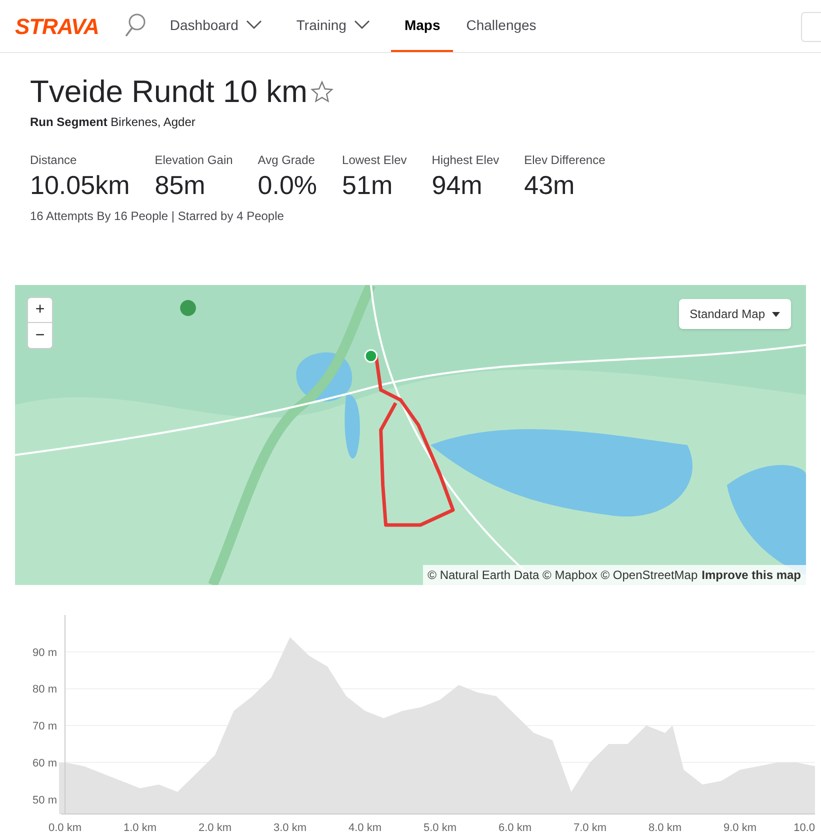  I want to click on star-icon, so click(322, 92).